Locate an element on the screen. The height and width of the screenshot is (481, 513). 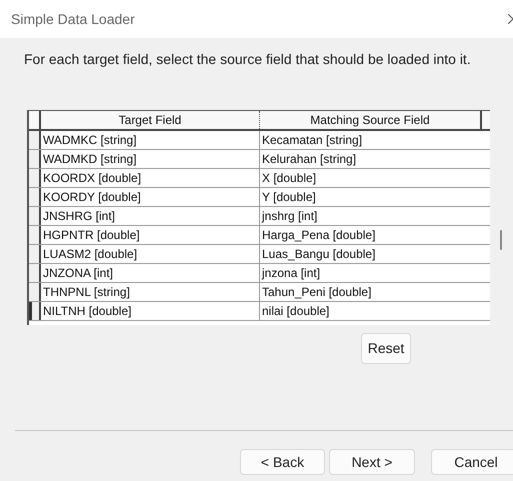
table-cell: Kelurahan [string] is located at coordinates (371, 159).